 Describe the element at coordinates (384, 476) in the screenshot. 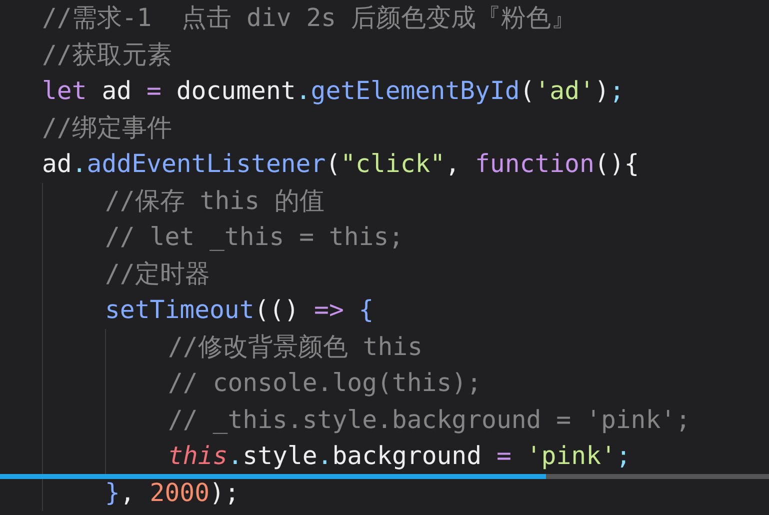

I see `video-progress-bar` at that location.